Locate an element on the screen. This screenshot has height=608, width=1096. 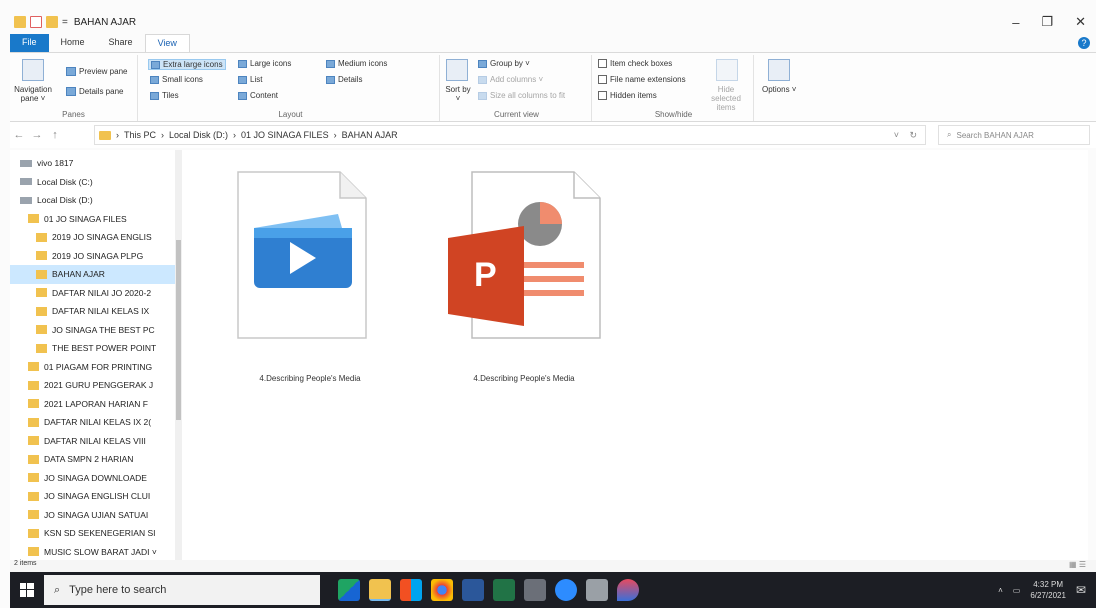
address-dropdown-button: ˅ is located at coordinates (896, 135).